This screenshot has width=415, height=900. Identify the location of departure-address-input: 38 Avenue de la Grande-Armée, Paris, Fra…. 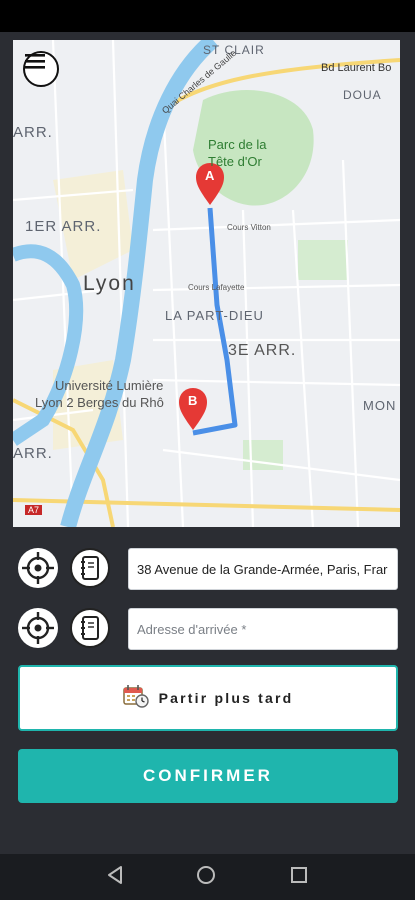
(263, 569).